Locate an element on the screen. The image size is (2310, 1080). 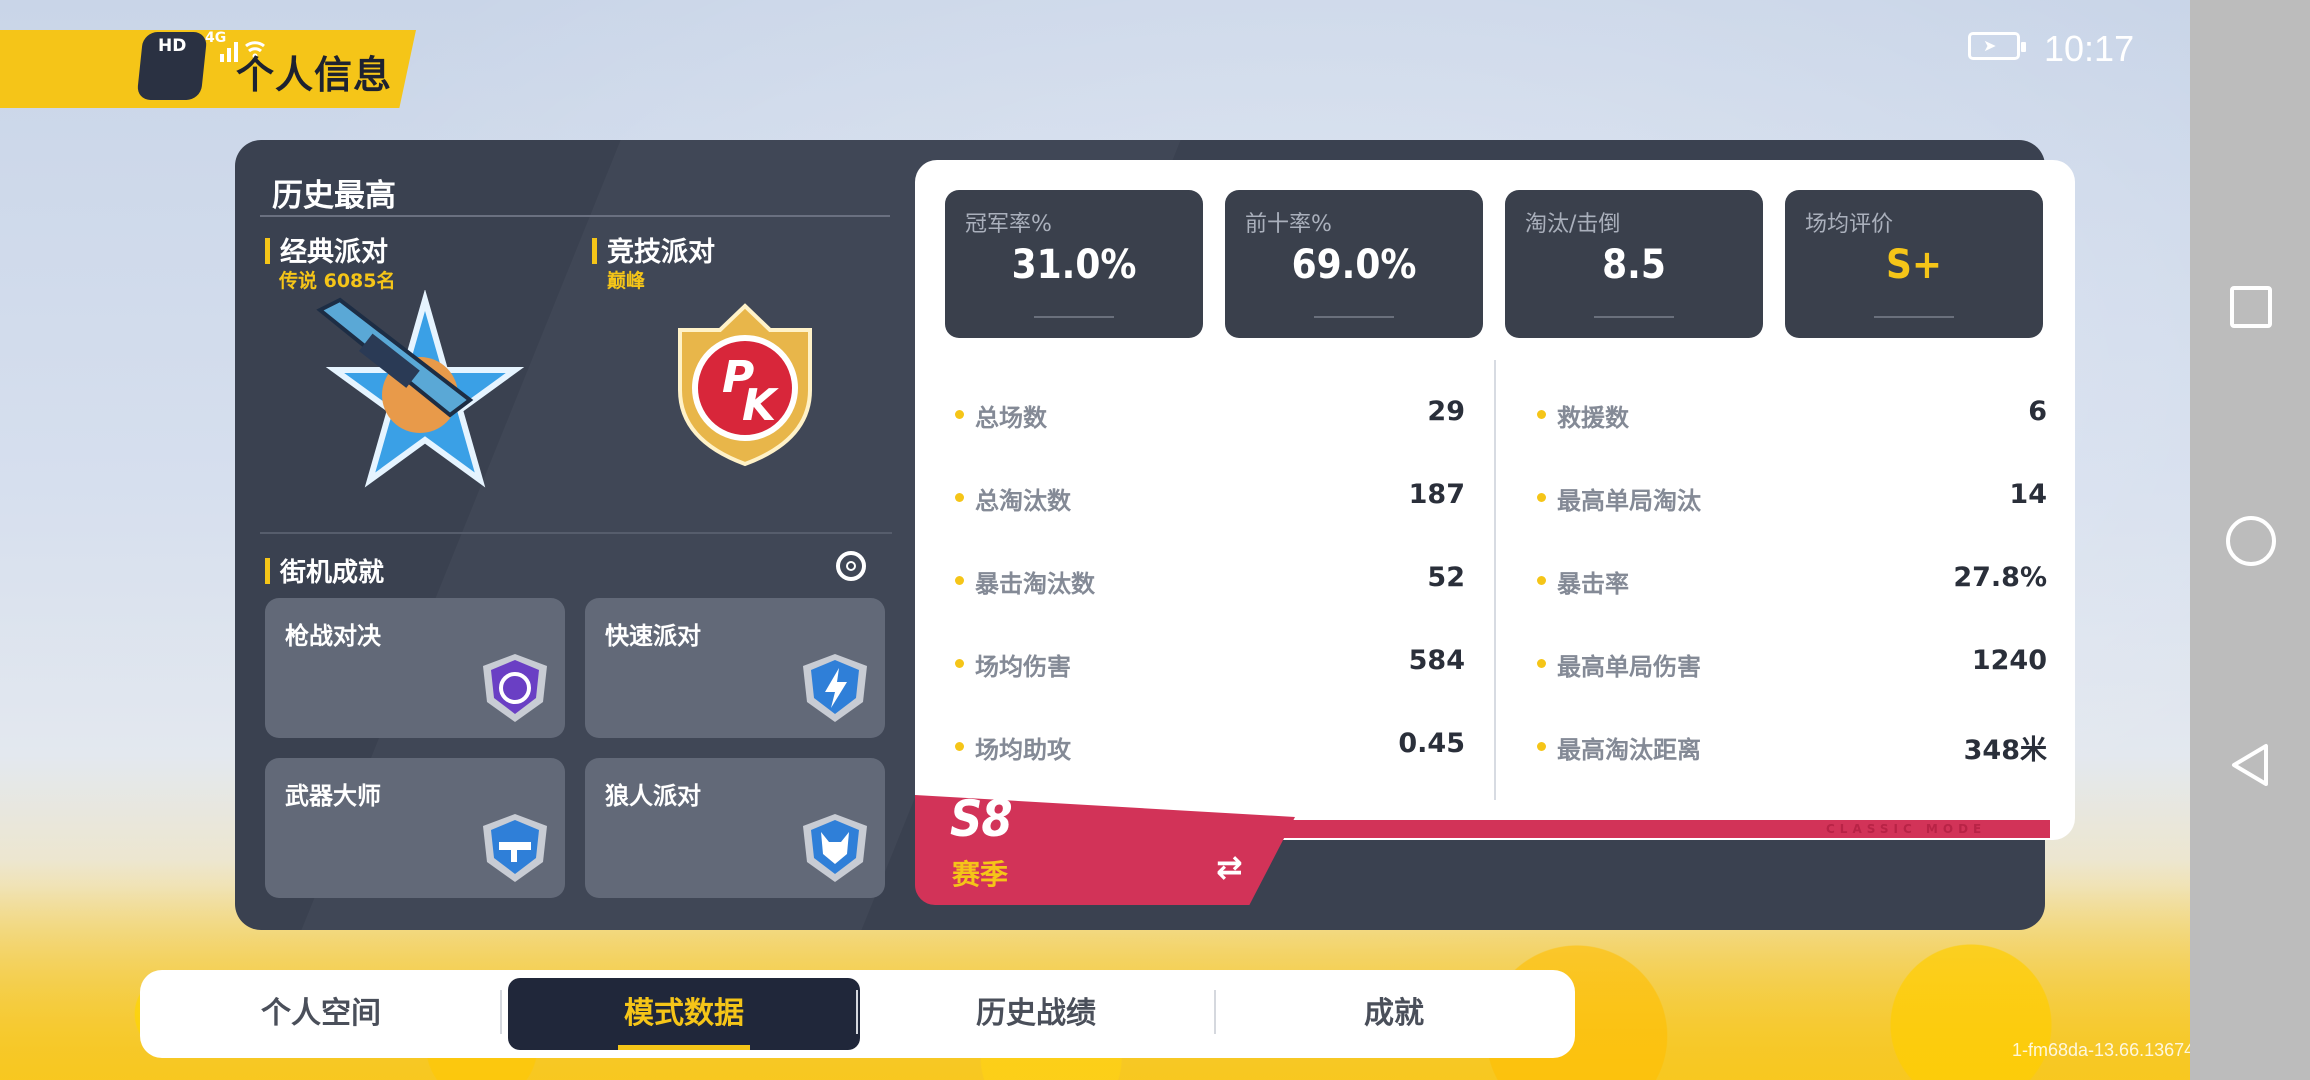
arcade-card-weapon-master: 武器大师 is located at coordinates (415, 828).